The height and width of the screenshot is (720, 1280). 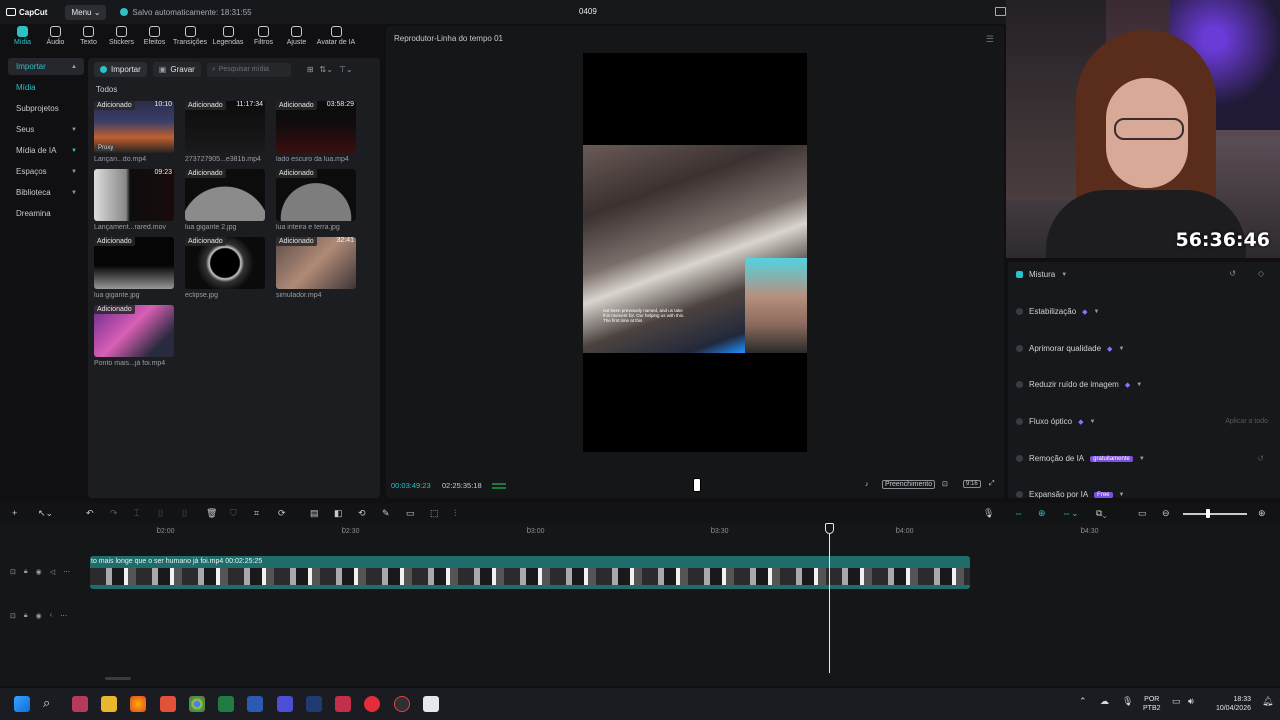 I want to click on sidebar-item-spaces: Espaços ▼, so click(x=46, y=171).